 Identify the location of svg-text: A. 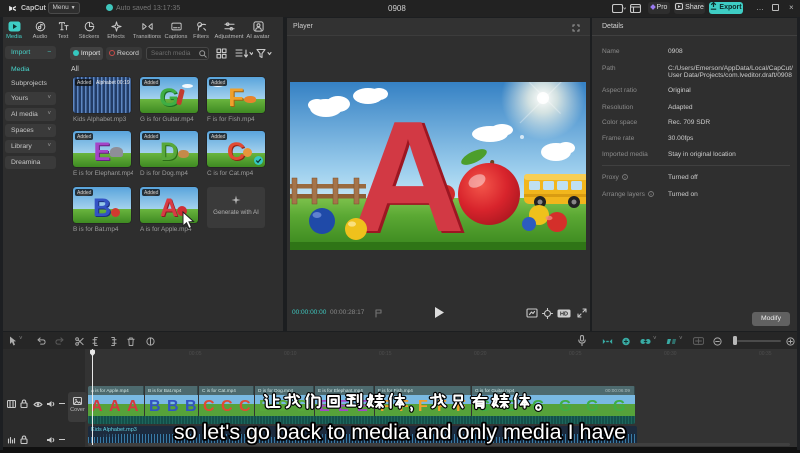
(408, 169).